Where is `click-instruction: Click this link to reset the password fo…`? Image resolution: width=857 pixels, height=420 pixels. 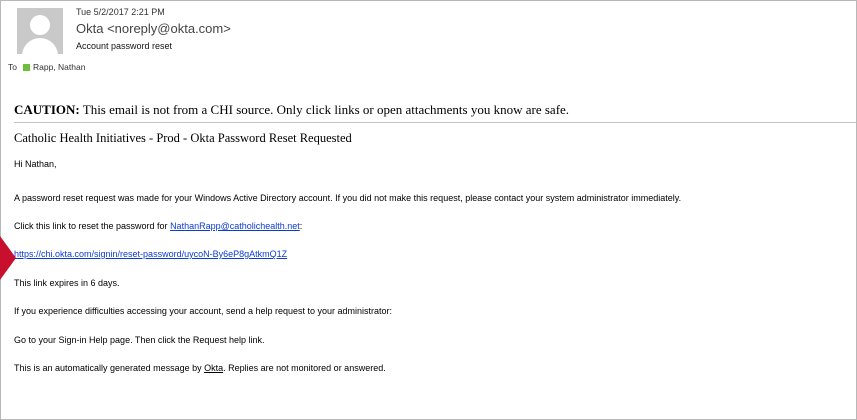
click-instruction: Click this link to reset the password fo… is located at coordinates (158, 226).